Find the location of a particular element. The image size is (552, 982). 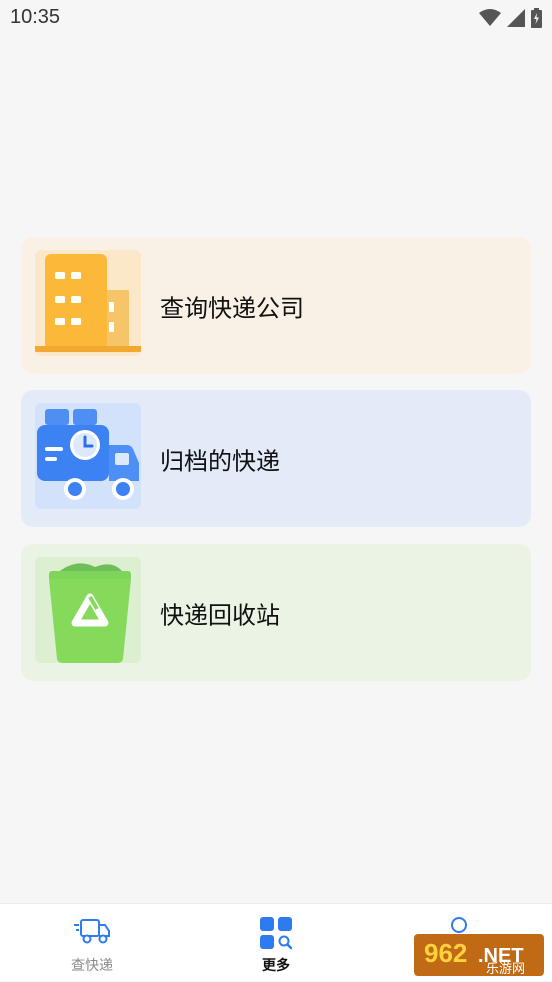

card-recycle-bin: 快递回收站 is located at coordinates (276, 612).